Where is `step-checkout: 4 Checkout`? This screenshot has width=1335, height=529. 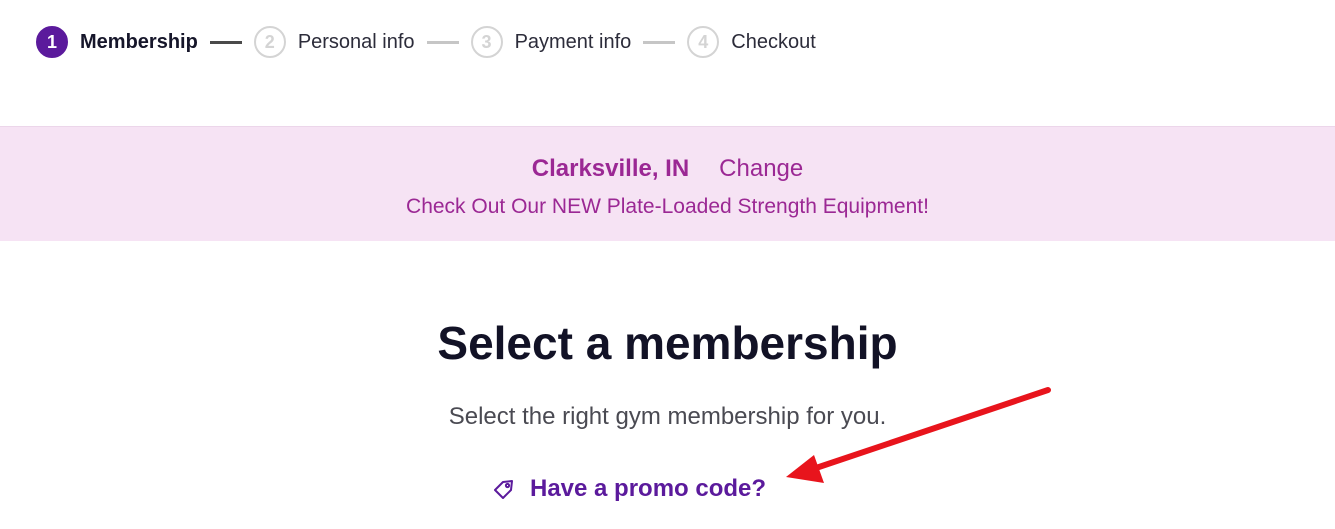
step-checkout: 4 Checkout is located at coordinates (751, 42).